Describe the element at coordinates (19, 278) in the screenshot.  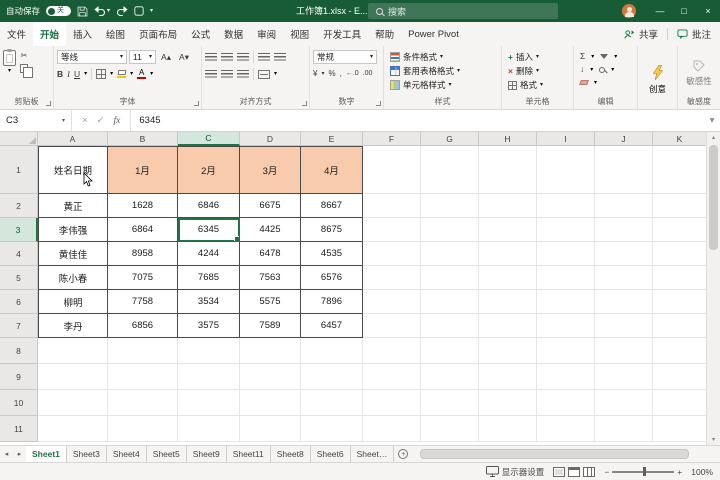
I see `row-header: 5` at that location.